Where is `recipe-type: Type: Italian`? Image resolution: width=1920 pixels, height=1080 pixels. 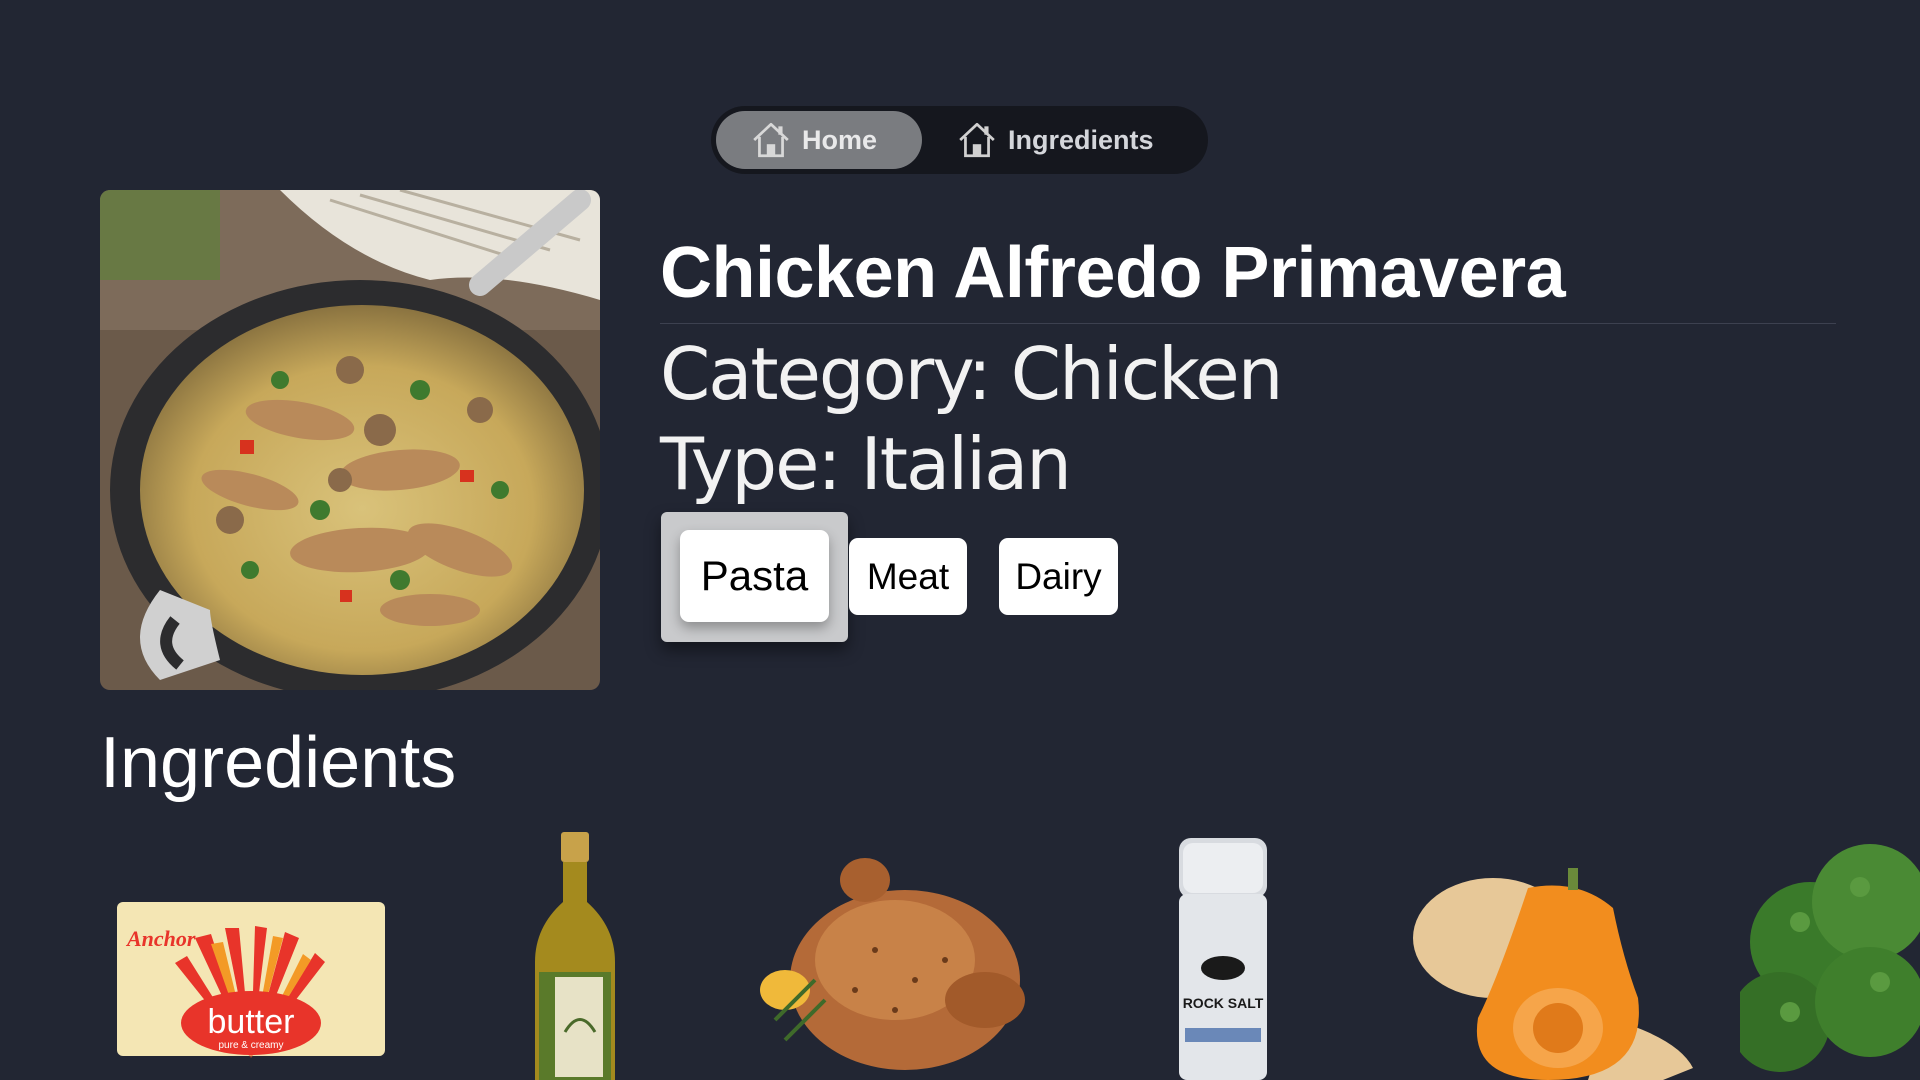
recipe-type: Type: Italian is located at coordinates (866, 464).